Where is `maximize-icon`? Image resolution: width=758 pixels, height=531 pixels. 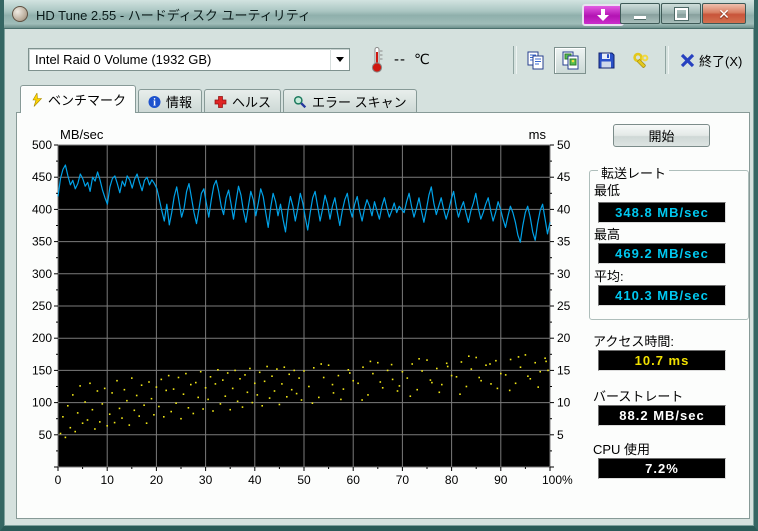
maximize-icon is located at coordinates (681, 13).